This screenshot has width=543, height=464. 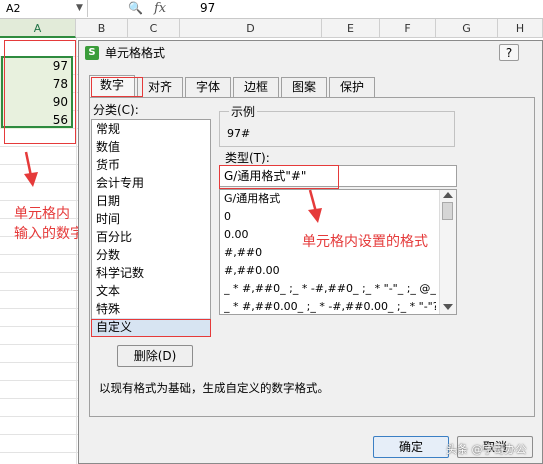 What do you see at coordinates (151, 165) in the screenshot?
I see `category-item: 货币` at bounding box center [151, 165].